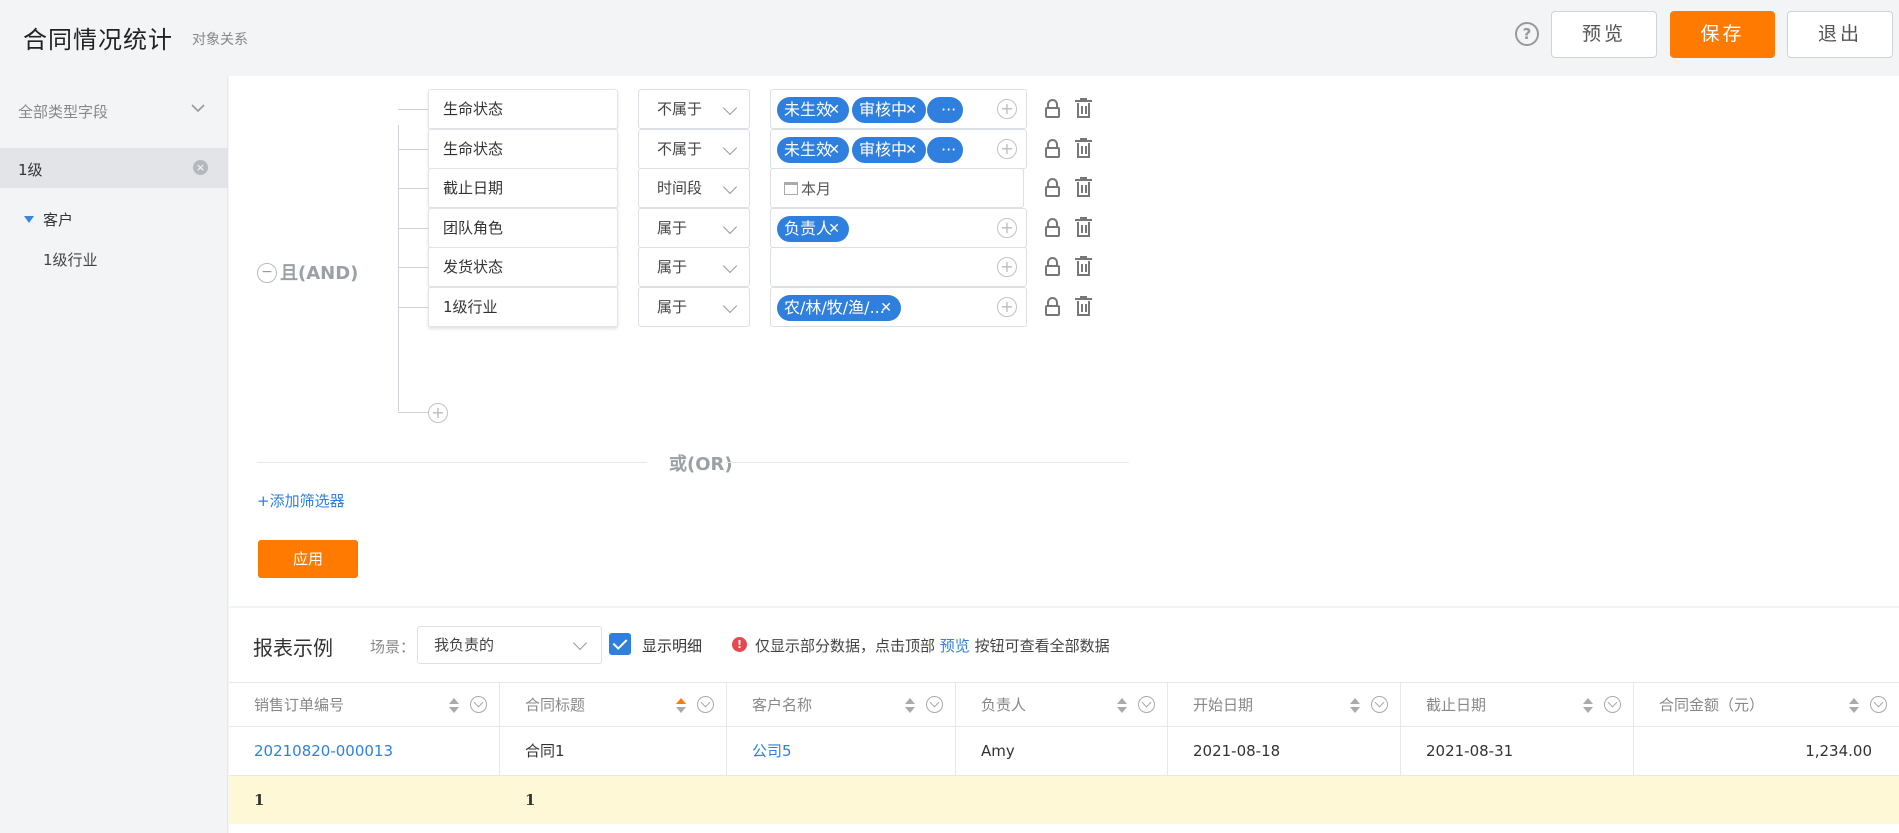  Describe the element at coordinates (1284, 705) in the screenshot. I see `column-header: 开始日期` at that location.